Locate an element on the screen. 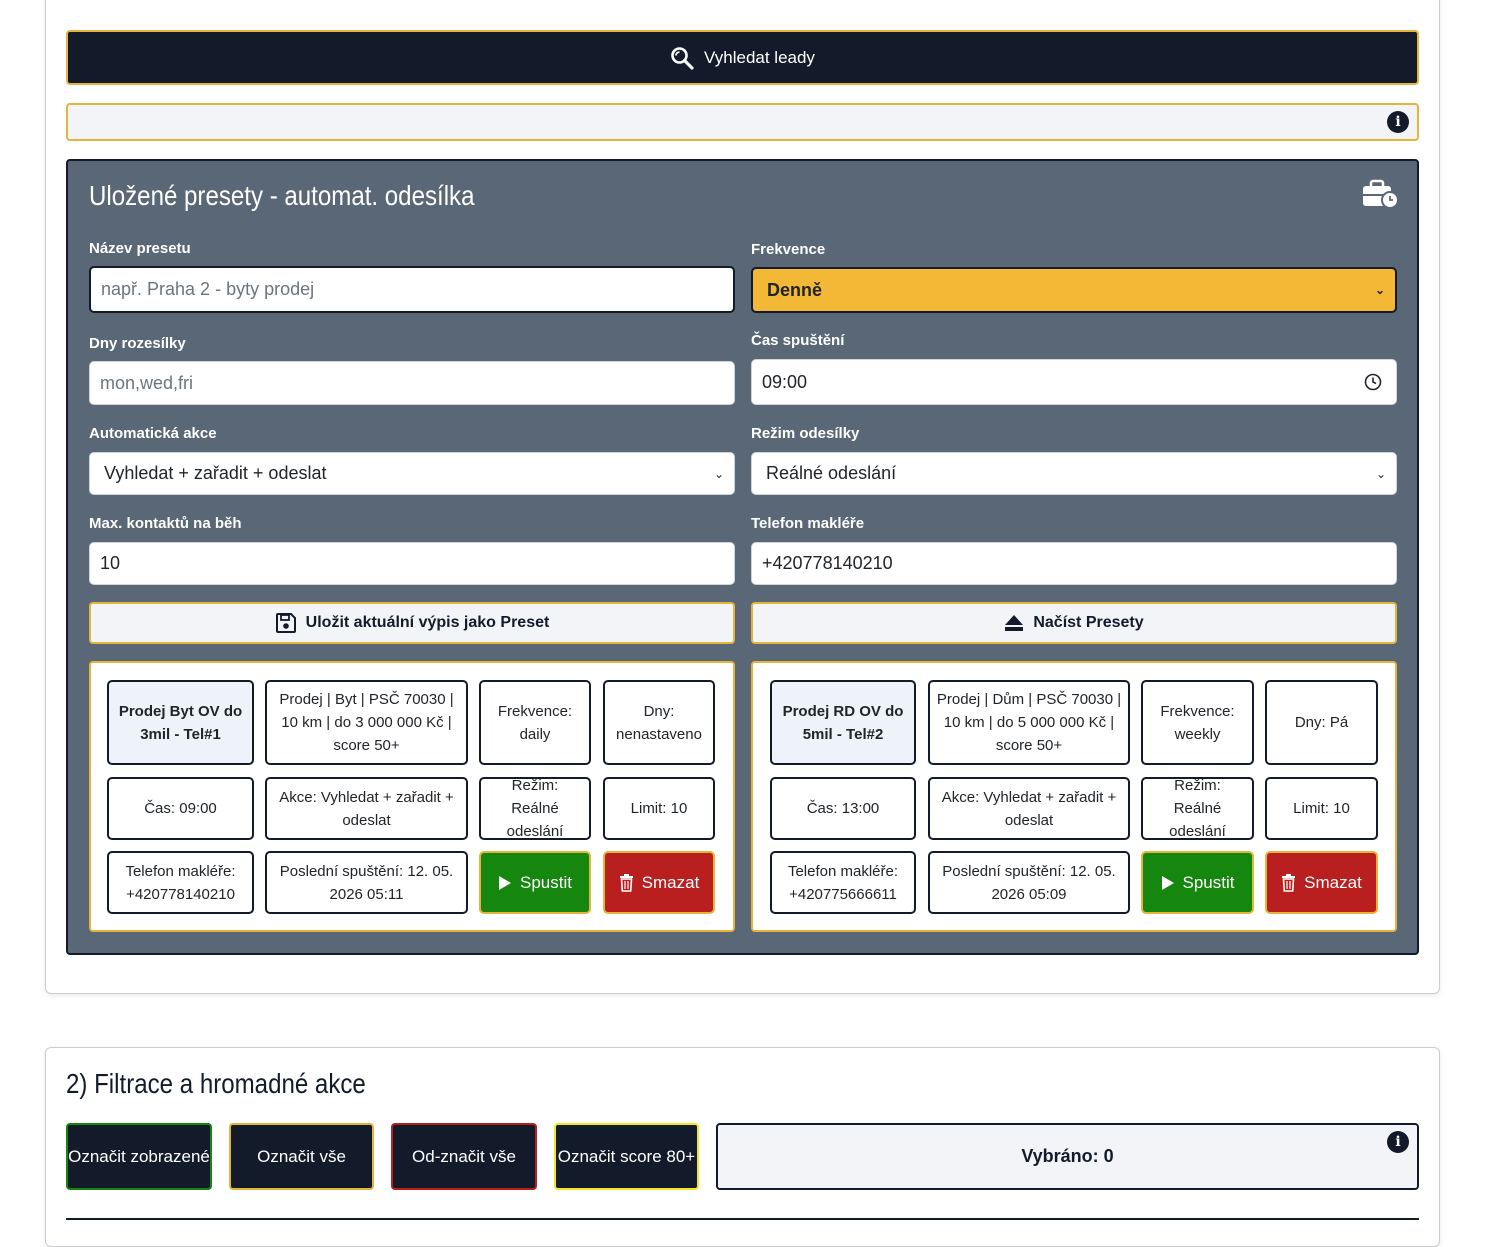  save-preset-button: Uložit aktuální výpis jako Preset is located at coordinates (412, 623).